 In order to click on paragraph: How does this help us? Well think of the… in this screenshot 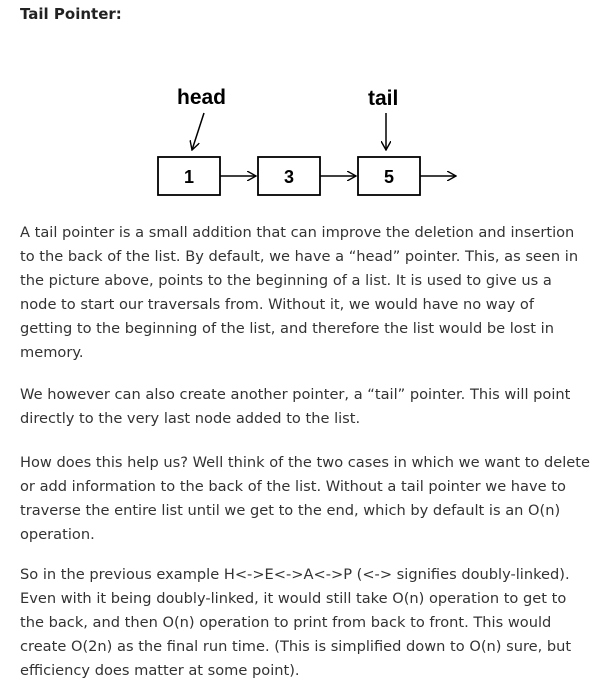, I will do `click(305, 498)`.